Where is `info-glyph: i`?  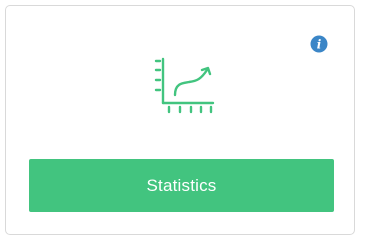 info-glyph: i is located at coordinates (319, 45).